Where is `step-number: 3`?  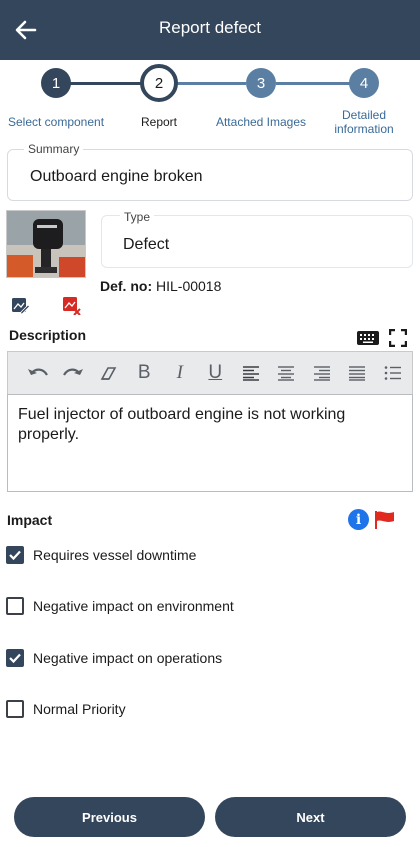 step-number: 3 is located at coordinates (261, 83).